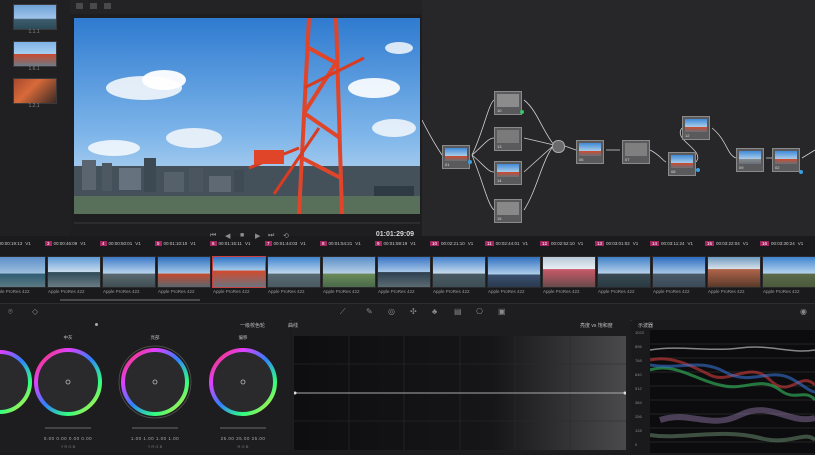 The image size is (815, 455). What do you see at coordinates (456, 157) in the screenshot?
I see `node-01: 01` at bounding box center [456, 157].